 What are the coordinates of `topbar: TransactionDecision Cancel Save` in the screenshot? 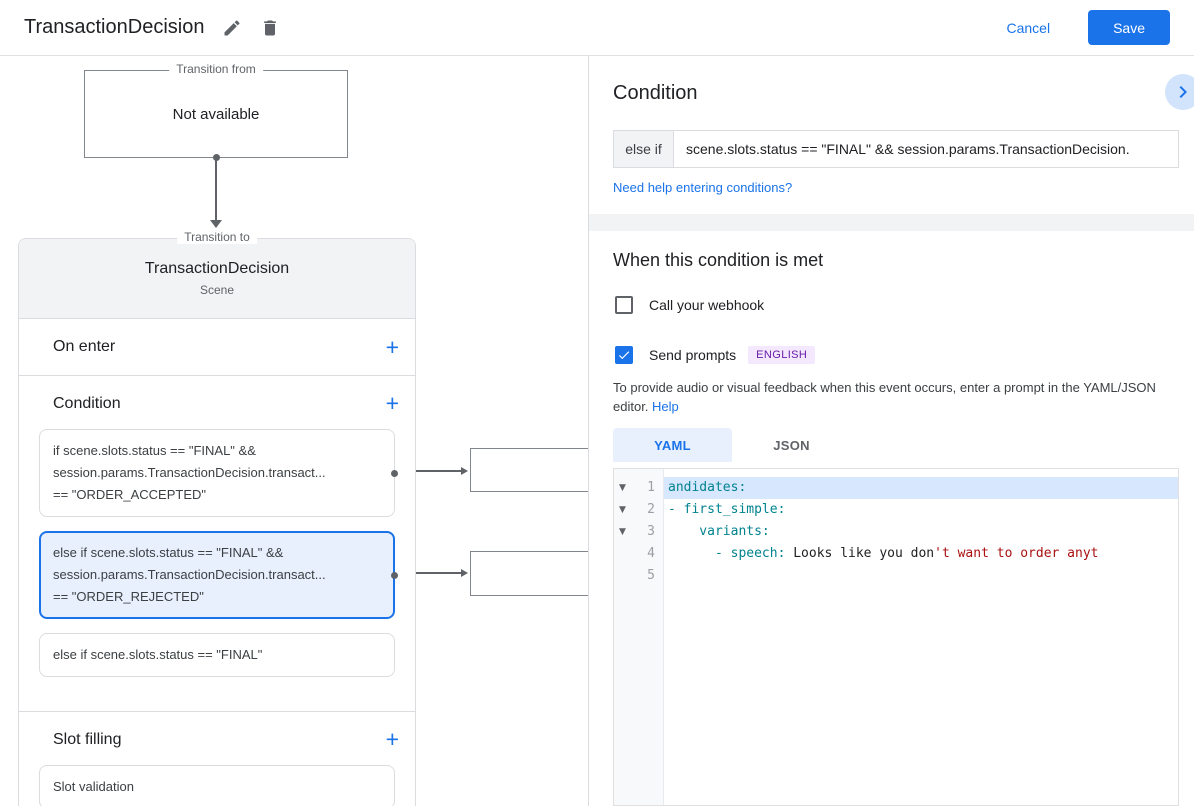 It's located at (597, 28).